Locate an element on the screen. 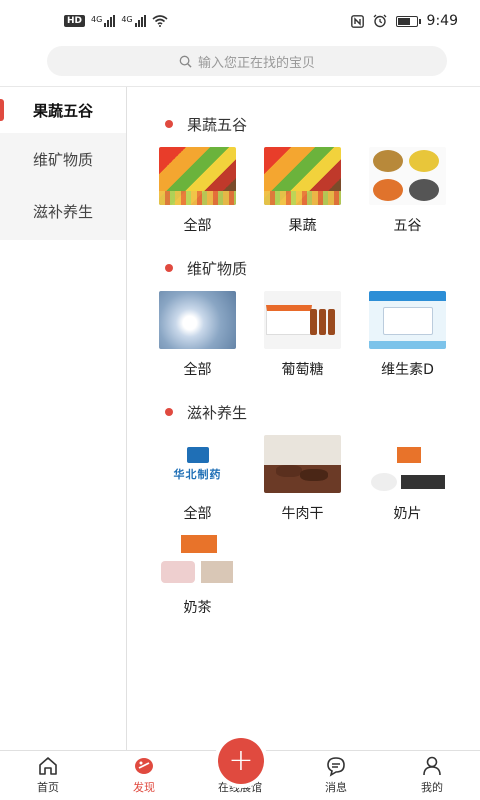 The image size is (480, 800). category-tile-all-tonic: 华北制药 全部 is located at coordinates (197, 479).